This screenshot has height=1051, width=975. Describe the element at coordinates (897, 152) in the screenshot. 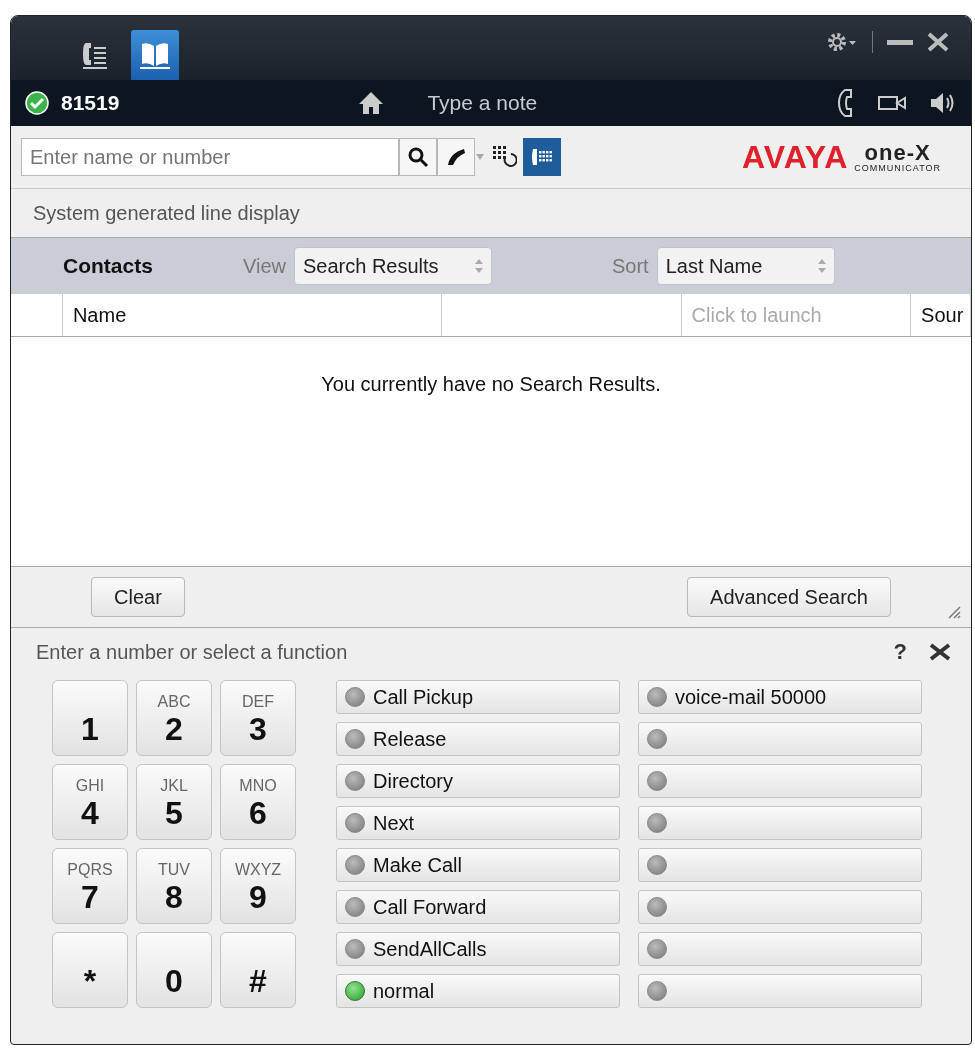

I see `product-logo: one-X` at that location.